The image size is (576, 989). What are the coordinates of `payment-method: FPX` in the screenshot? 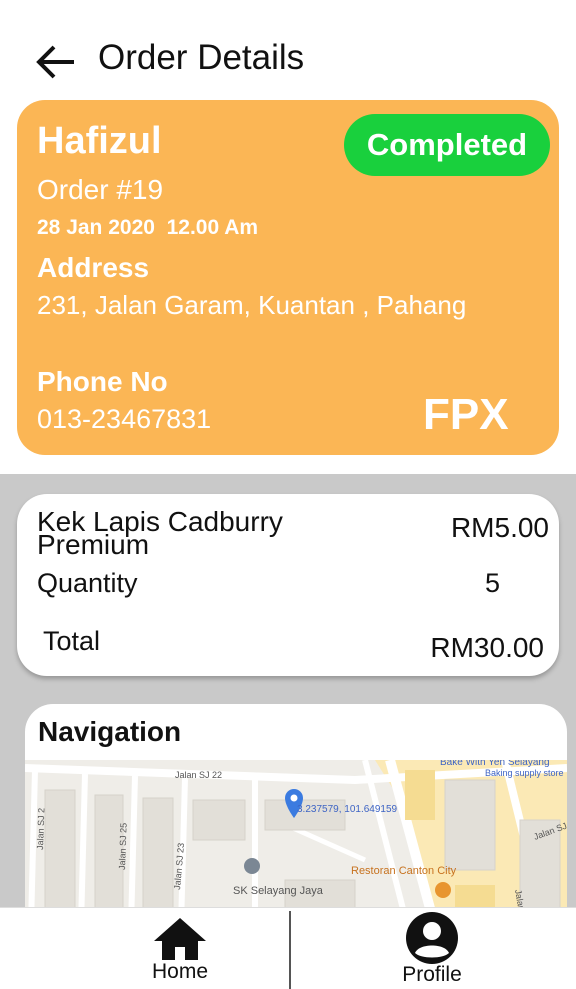 It's located at (466, 414).